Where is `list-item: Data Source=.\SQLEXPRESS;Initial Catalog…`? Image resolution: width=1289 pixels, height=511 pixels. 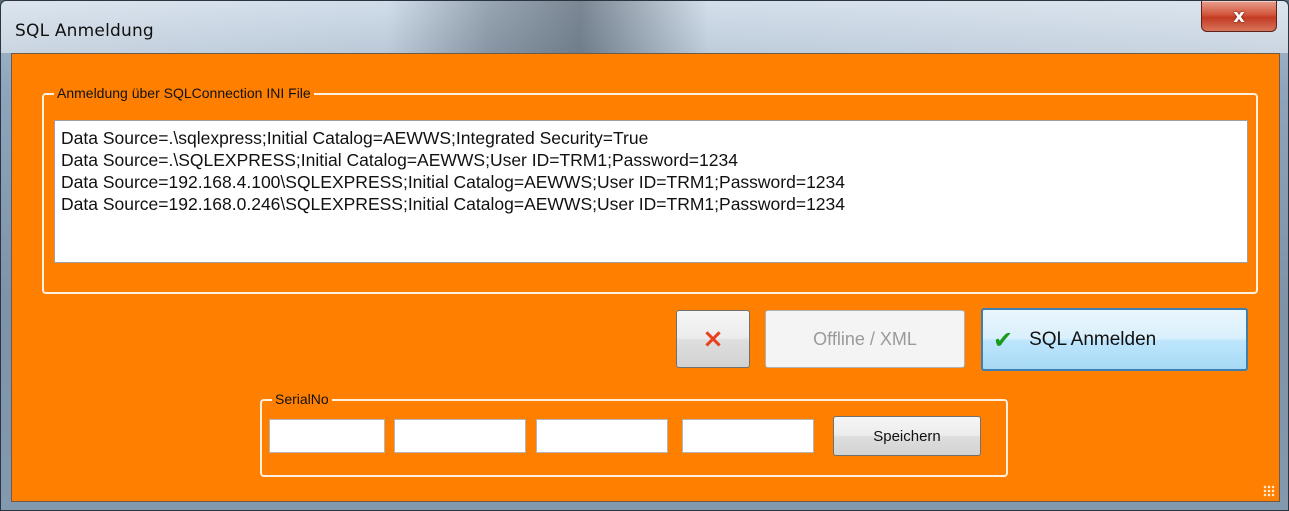 list-item: Data Source=.\SQLEXPRESS;Initial Catalog… is located at coordinates (651, 160).